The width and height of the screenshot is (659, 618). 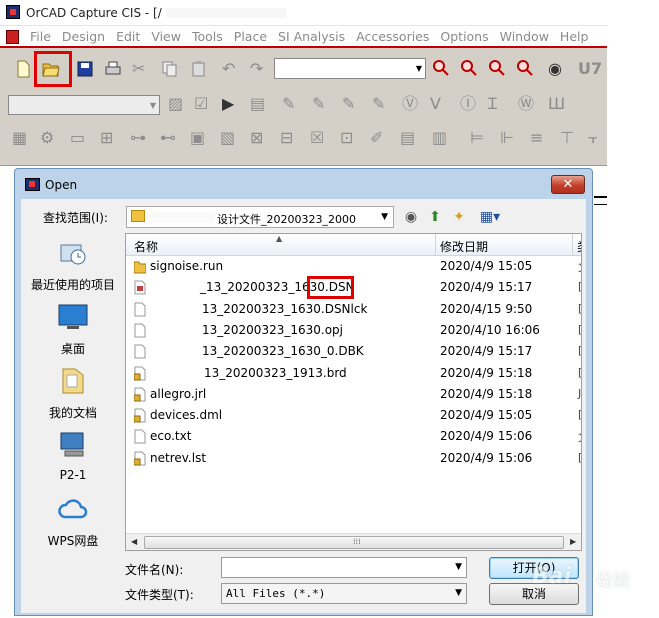 What do you see at coordinates (469, 68) in the screenshot?
I see `zoom-out-icon` at bounding box center [469, 68].